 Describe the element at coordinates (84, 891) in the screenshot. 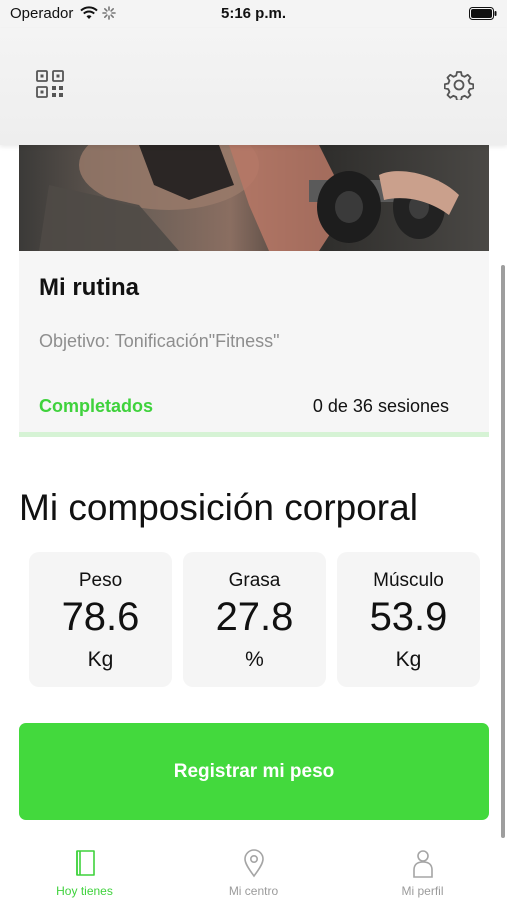

I see `tab-label: Hoy tienes` at that location.